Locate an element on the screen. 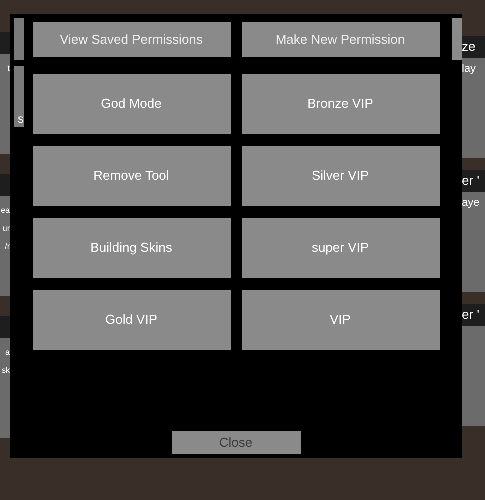 Image resolution: width=485 pixels, height=500 pixels. permission-button: Silver VIP is located at coordinates (341, 176).